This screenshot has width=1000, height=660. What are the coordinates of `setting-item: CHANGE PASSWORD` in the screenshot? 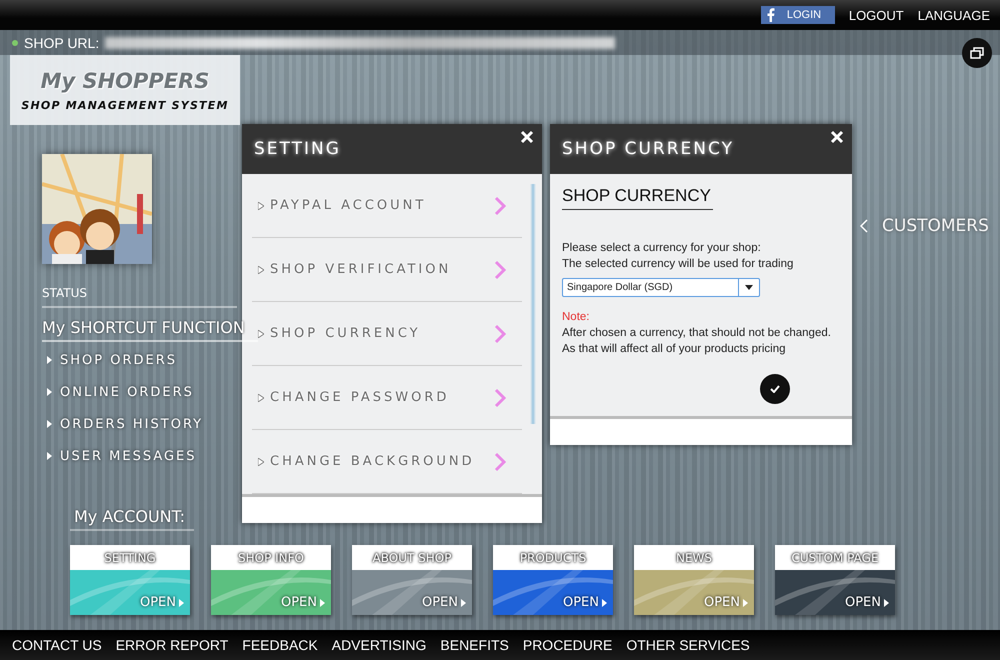 It's located at (387, 398).